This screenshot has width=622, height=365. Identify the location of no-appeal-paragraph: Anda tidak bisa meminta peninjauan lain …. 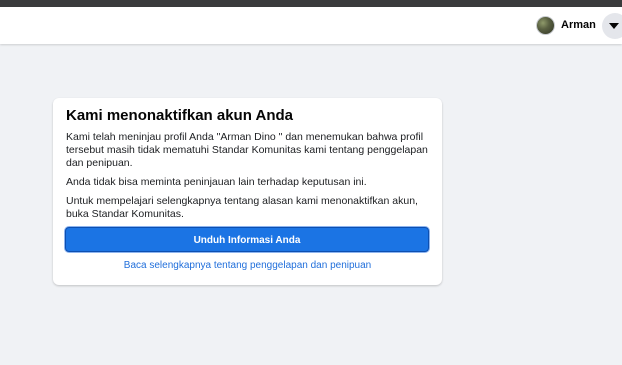
(216, 182).